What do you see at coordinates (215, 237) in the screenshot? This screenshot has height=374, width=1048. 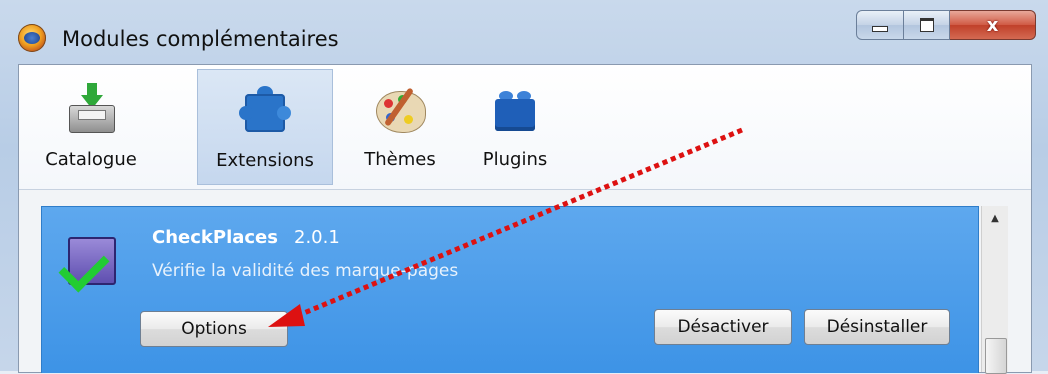 I see `extension-name: CheckPlaces` at bounding box center [215, 237].